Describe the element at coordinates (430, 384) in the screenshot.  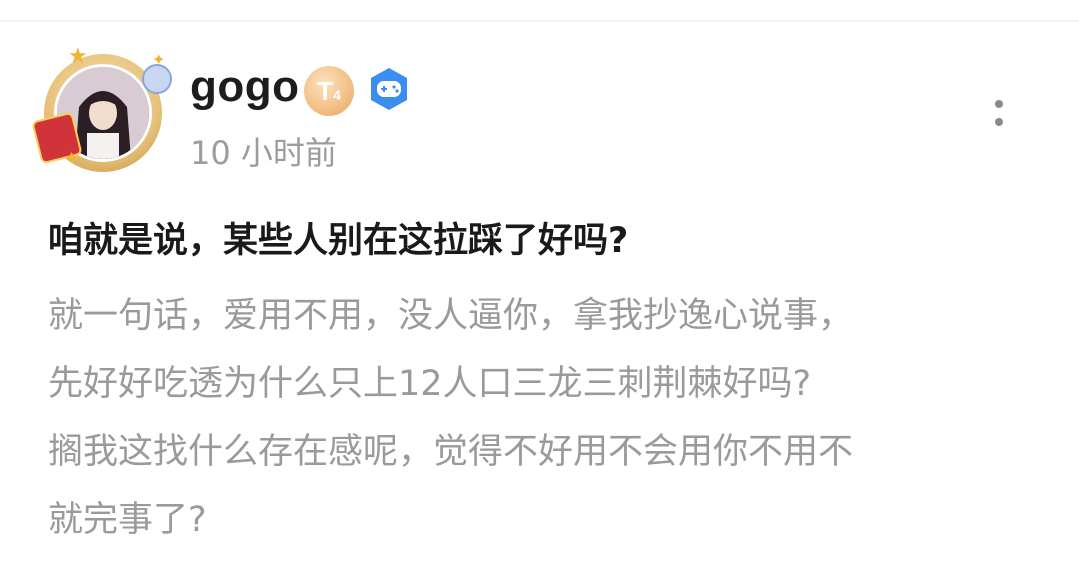
I see `post-body-line: 先好好吃透为什么只上12人口三龙三刺荆棘好吗?` at that location.